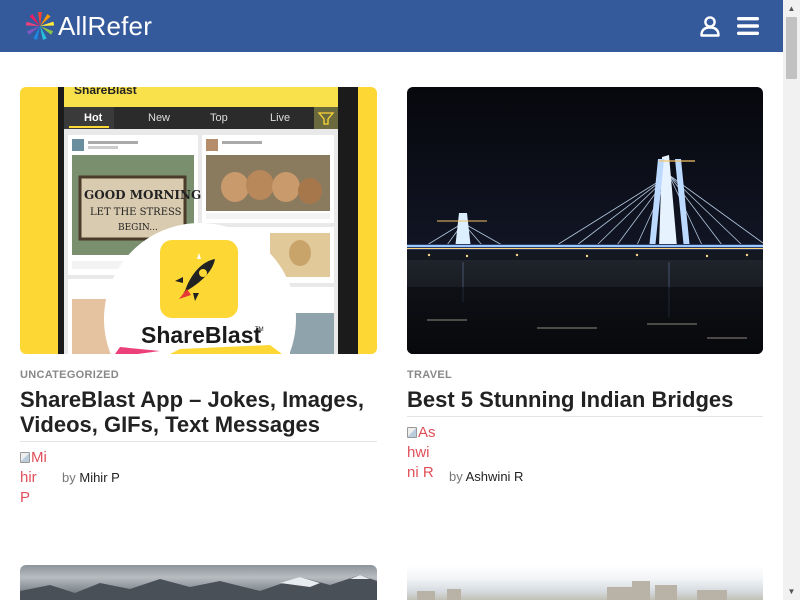 The image size is (800, 600). I want to click on post-title: Best 5 Stunning Indian Bridges, so click(585, 399).